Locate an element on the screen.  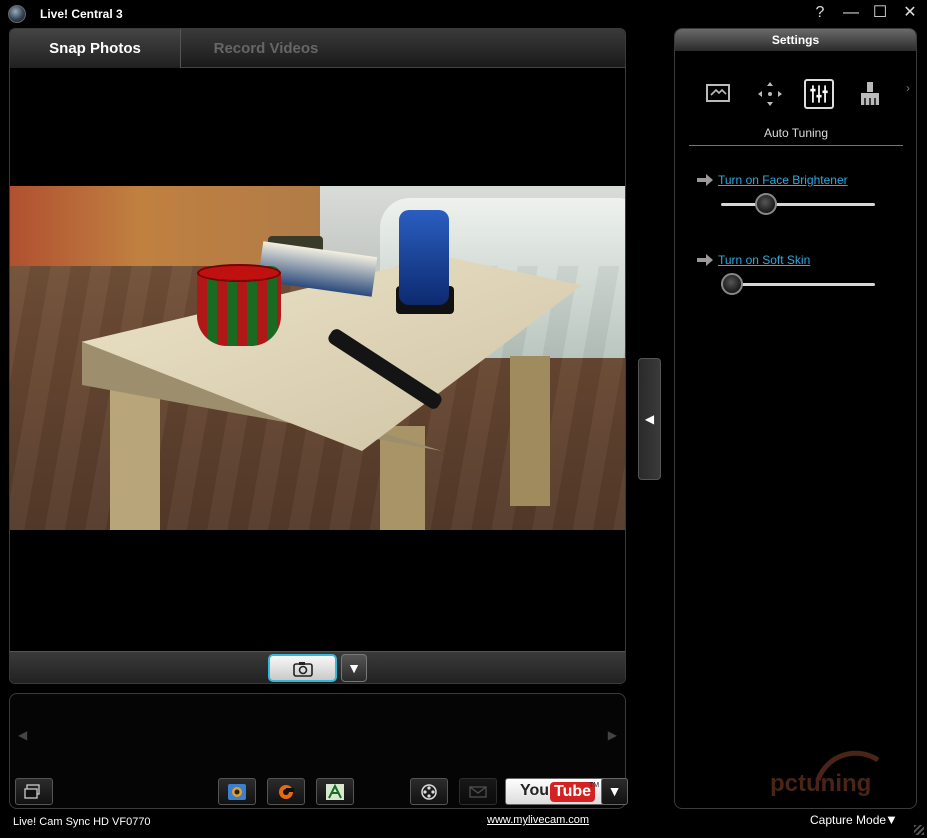
capture-mode-label: Capture Mode is located at coordinates (848, 820).